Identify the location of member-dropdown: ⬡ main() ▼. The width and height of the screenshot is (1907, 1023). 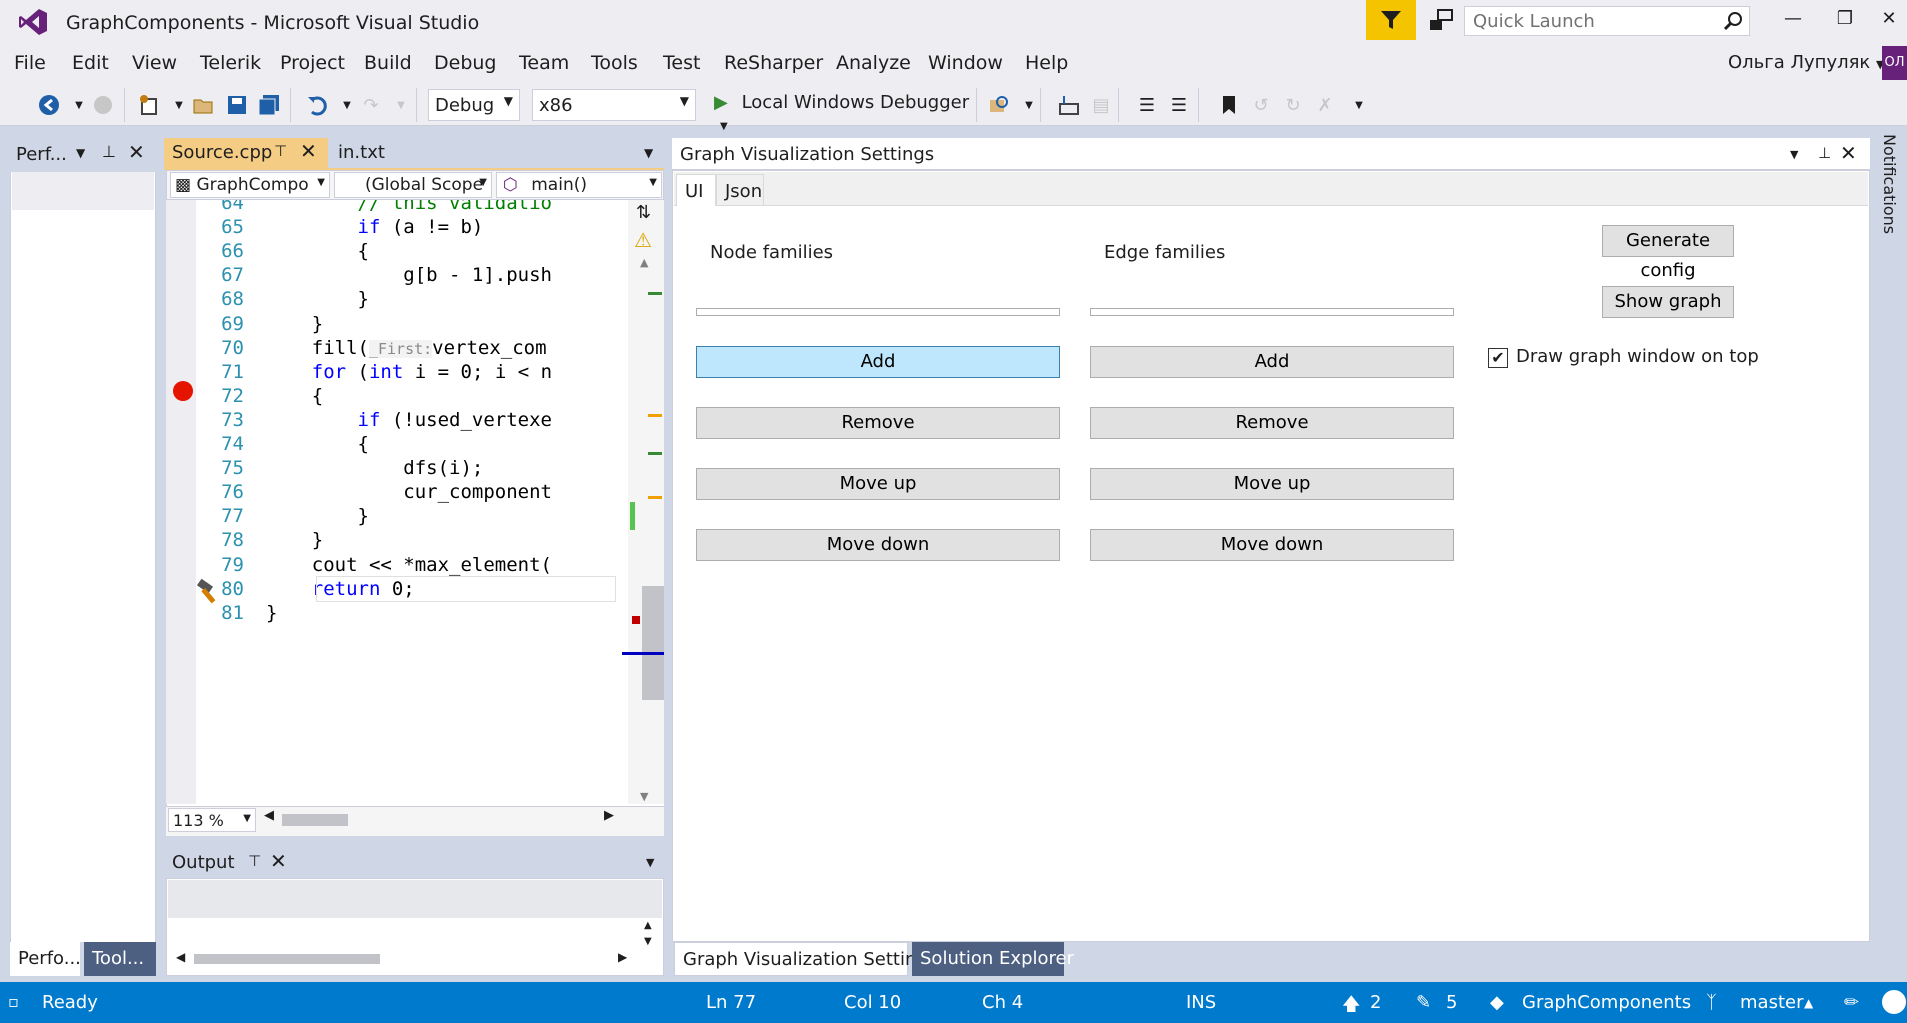
(579, 185).